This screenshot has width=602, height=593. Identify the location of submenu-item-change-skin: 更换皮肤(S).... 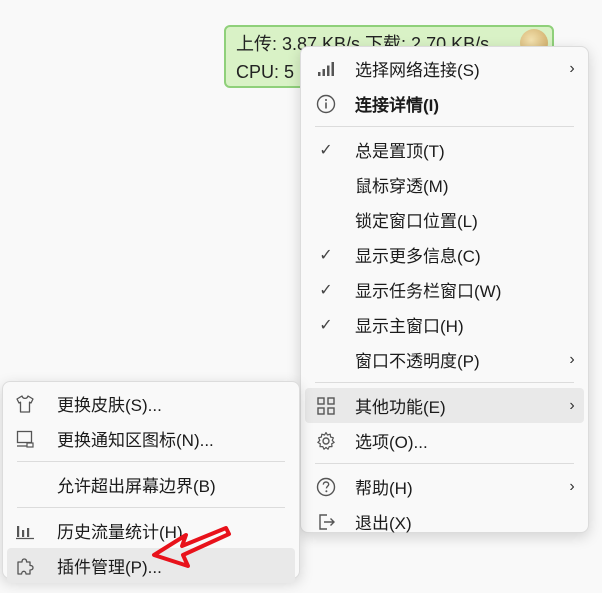
(151, 403).